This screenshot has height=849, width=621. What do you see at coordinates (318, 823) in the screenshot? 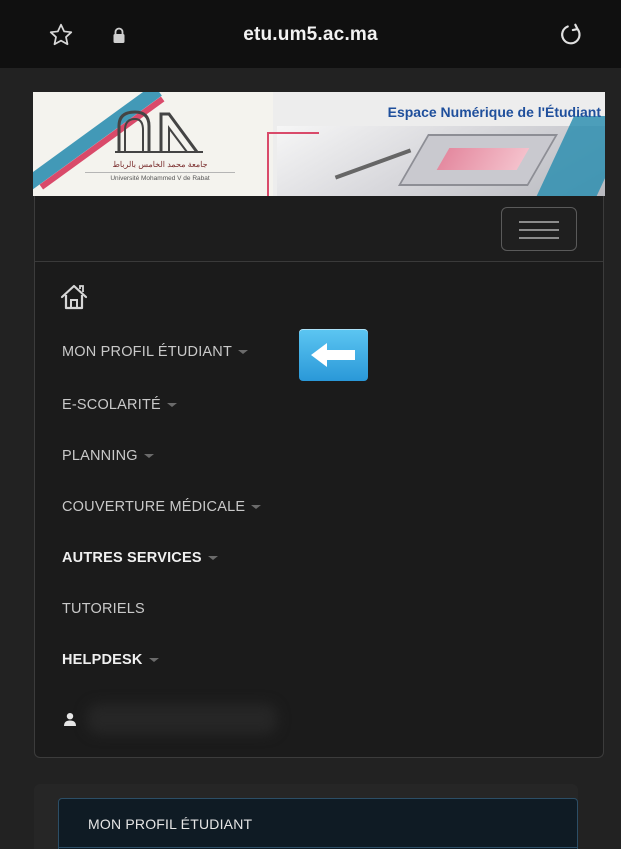
I see `mon-profil-etudiant-button: MON PROFIL ÉTUDIANT` at bounding box center [318, 823].